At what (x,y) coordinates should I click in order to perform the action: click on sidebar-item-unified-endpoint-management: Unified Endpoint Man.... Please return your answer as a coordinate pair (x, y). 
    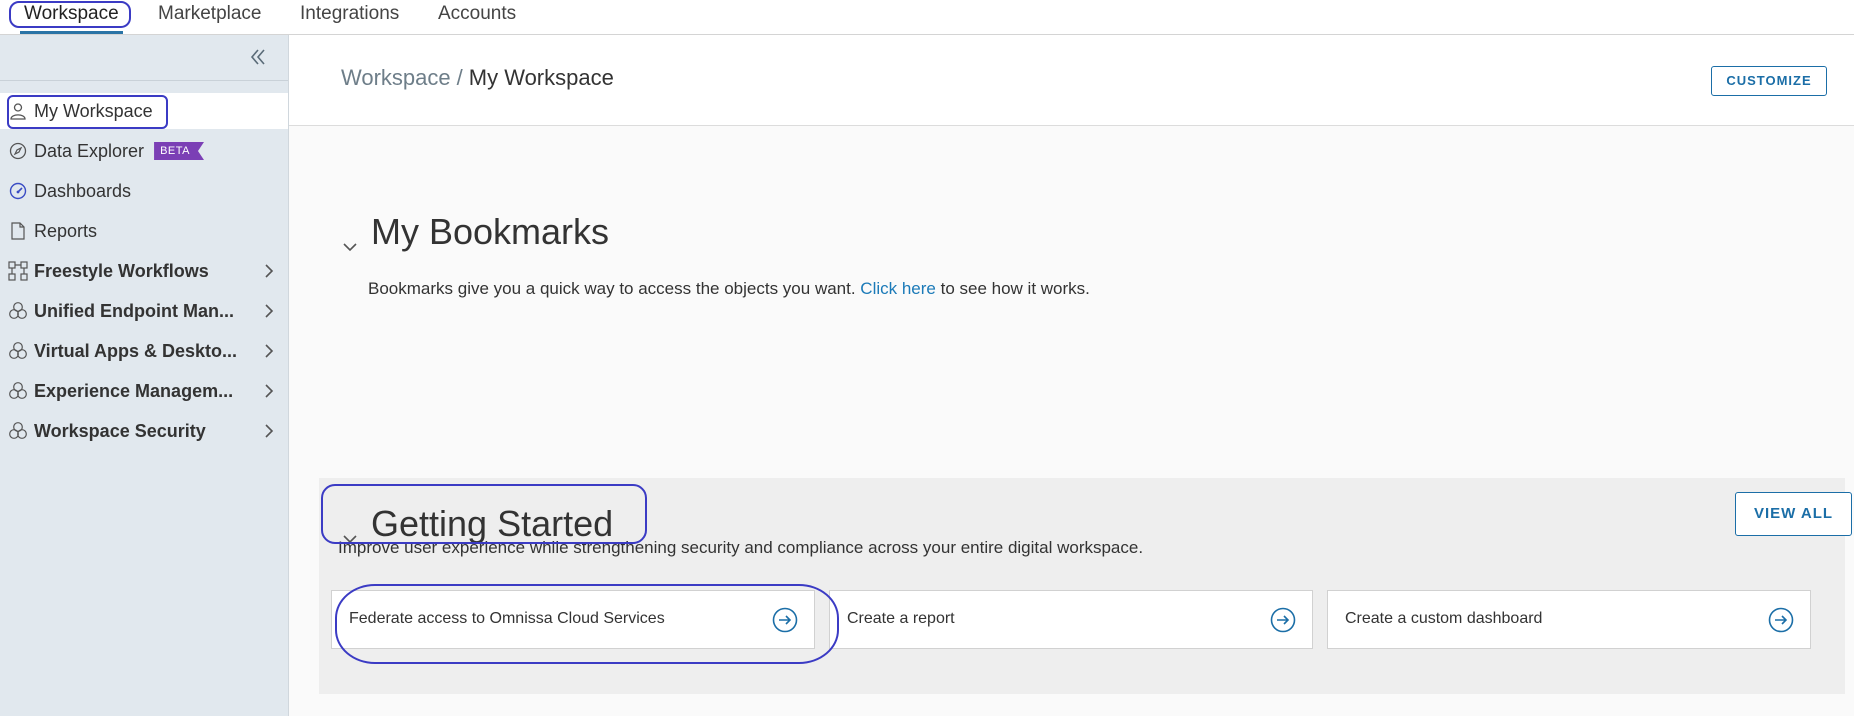
    Looking at the image, I should click on (144, 311).